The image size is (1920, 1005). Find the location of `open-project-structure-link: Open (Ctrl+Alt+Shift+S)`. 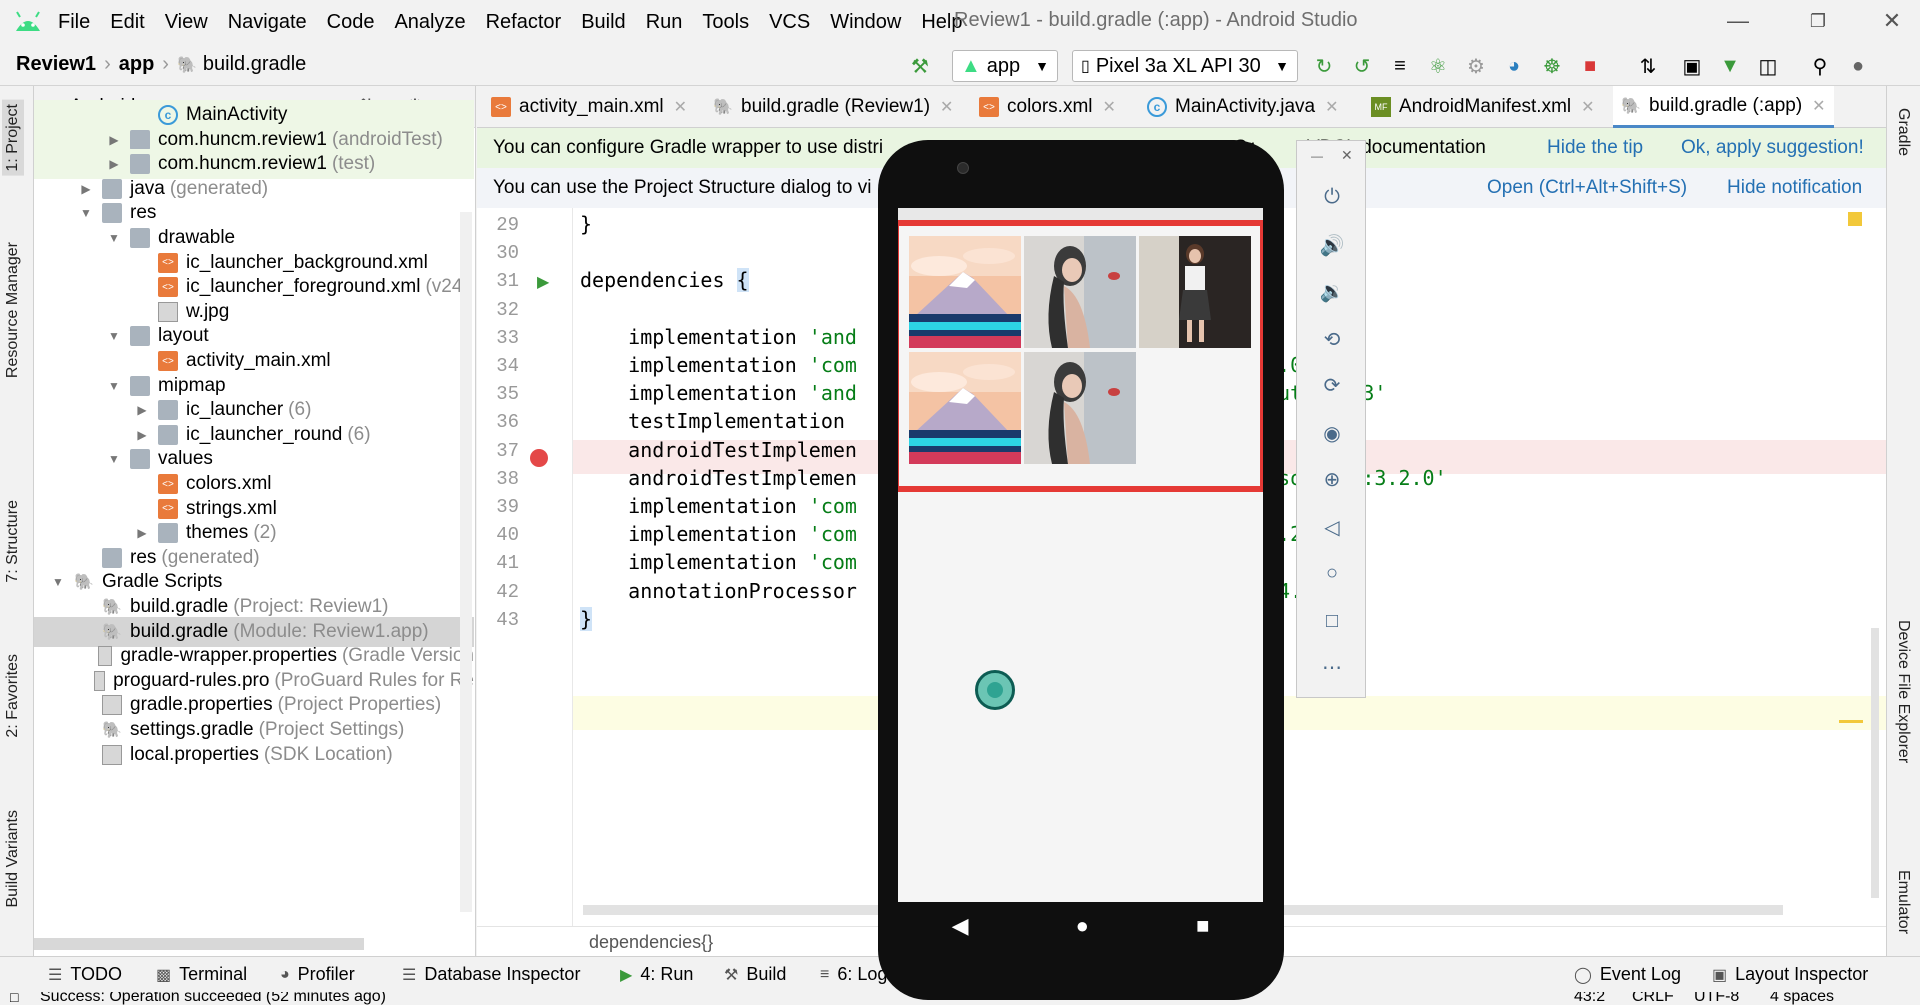

open-project-structure-link: Open (Ctrl+Alt+Shift+S) is located at coordinates (1587, 188).